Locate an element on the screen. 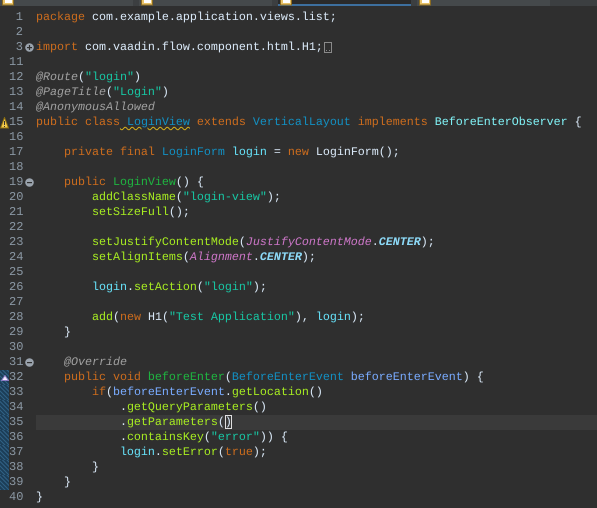 This screenshot has width=597, height=508. line-number: 38 is located at coordinates (16, 467).